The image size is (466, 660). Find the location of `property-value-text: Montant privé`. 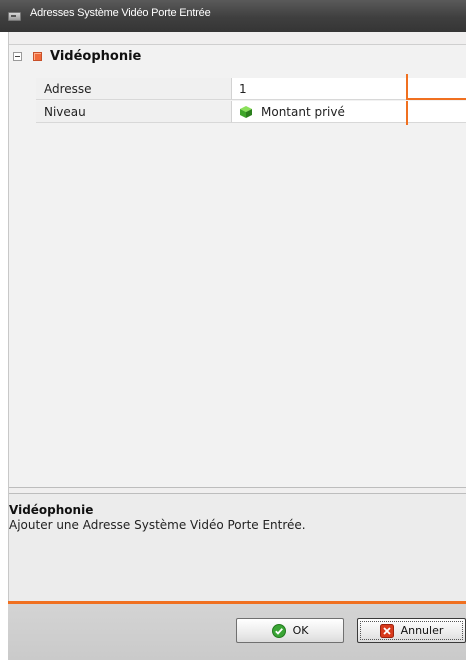

property-value-text: Montant privé is located at coordinates (303, 111).